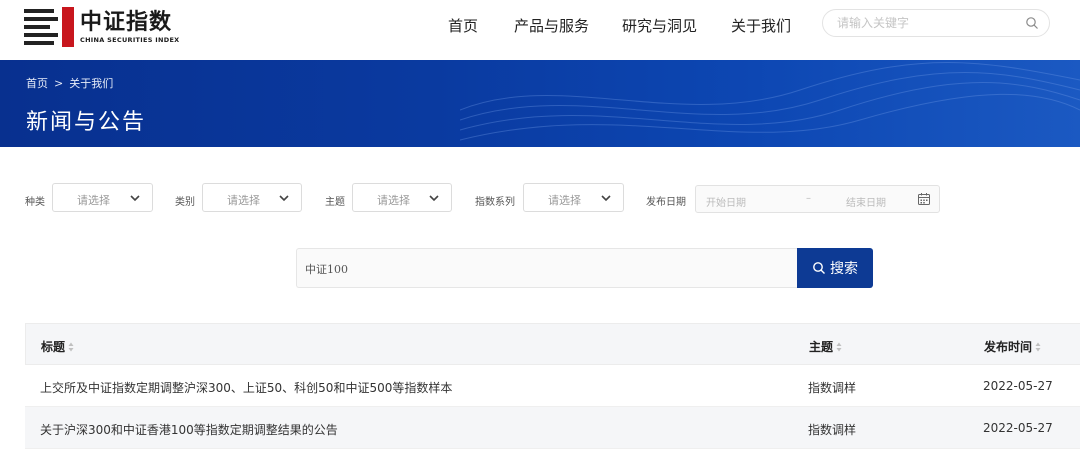 This screenshot has height=453, width=1080. I want to click on date-range-picker: 开始日期 – 结束日期, so click(817, 199).